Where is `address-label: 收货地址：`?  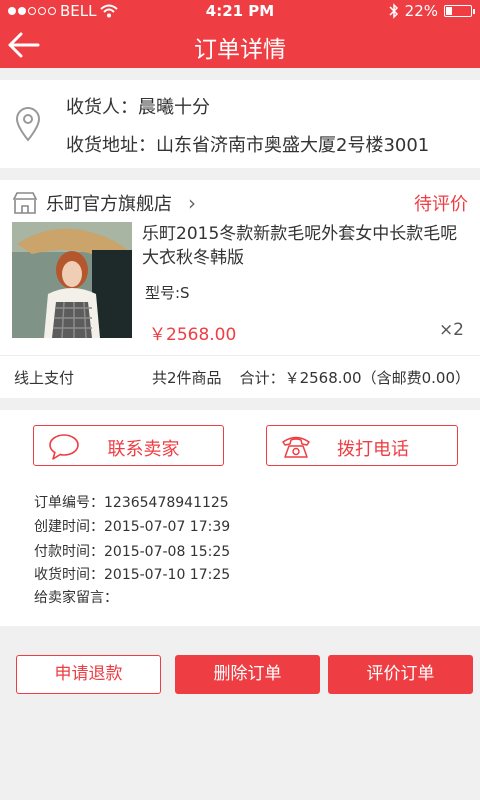
address-label: 收货地址： is located at coordinates (111, 145).